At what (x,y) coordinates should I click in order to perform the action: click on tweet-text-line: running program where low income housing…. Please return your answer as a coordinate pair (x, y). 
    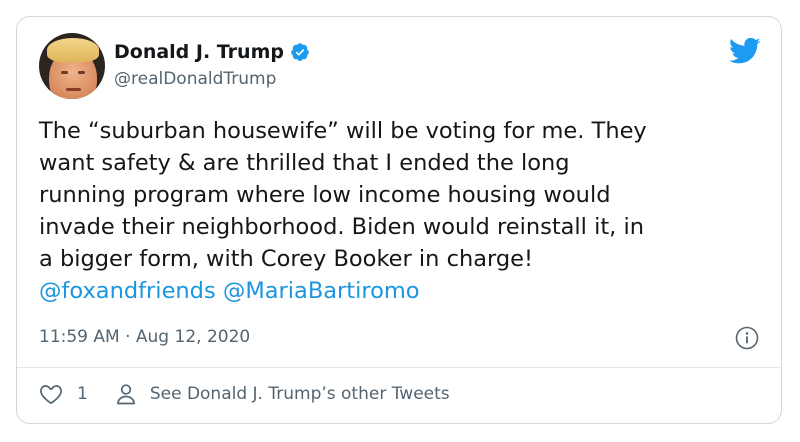
    Looking at the image, I should click on (325, 195).